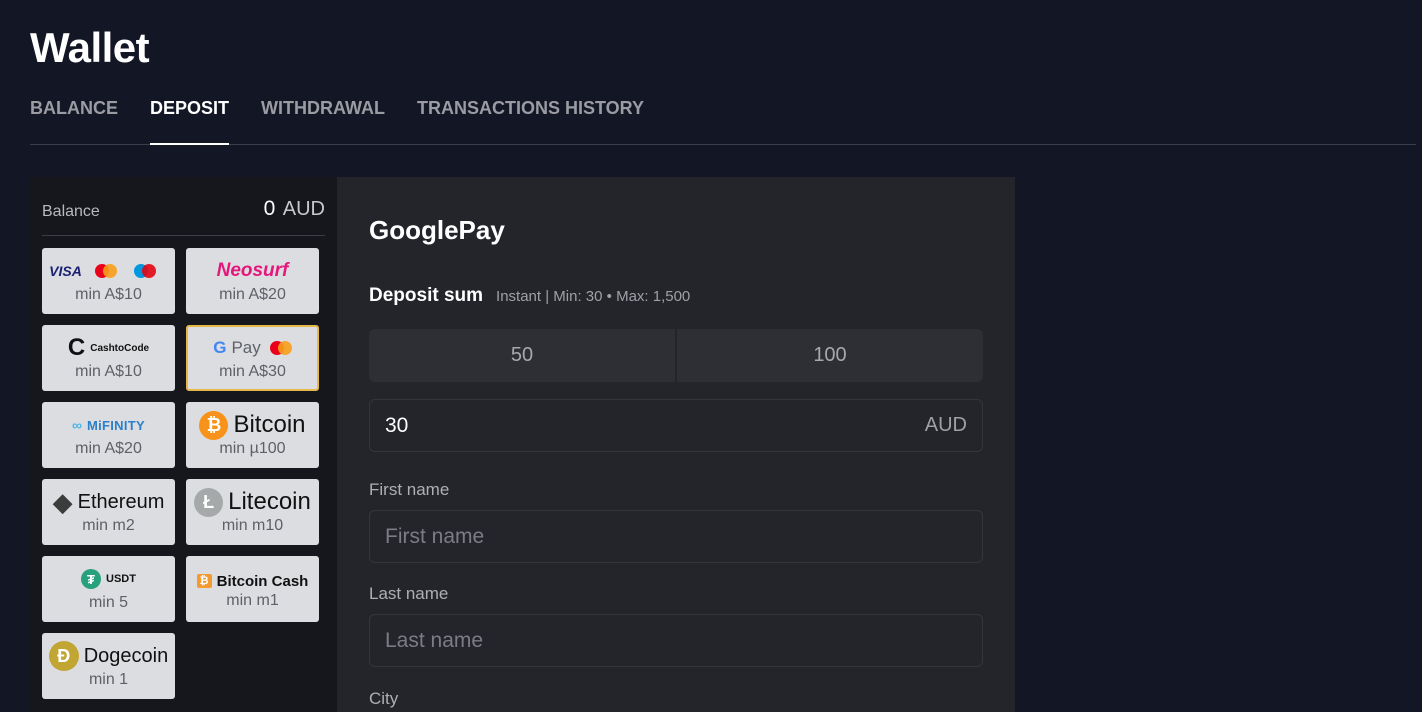  Describe the element at coordinates (63, 656) in the screenshot. I see `dogecoin-icon: Ð` at that location.